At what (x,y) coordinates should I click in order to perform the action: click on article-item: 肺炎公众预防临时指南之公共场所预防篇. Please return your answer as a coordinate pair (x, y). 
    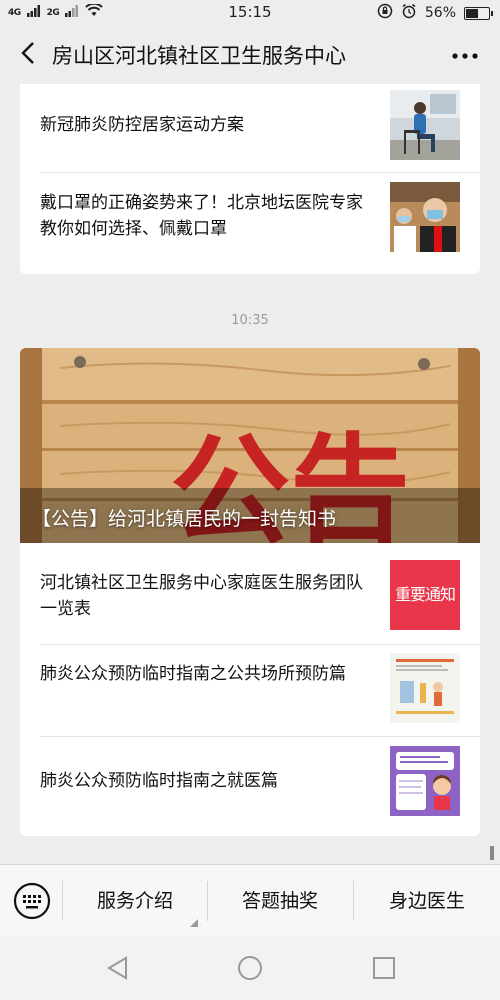
    Looking at the image, I should click on (250, 689).